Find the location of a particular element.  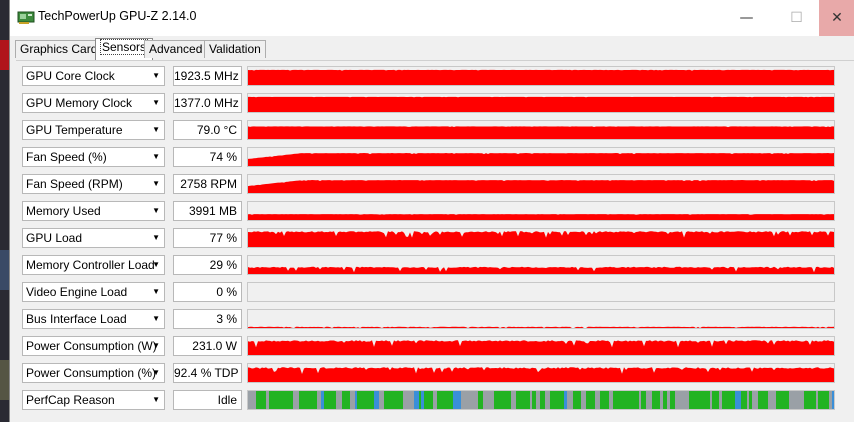

desktop-fragment is located at coordinates (4, 55).